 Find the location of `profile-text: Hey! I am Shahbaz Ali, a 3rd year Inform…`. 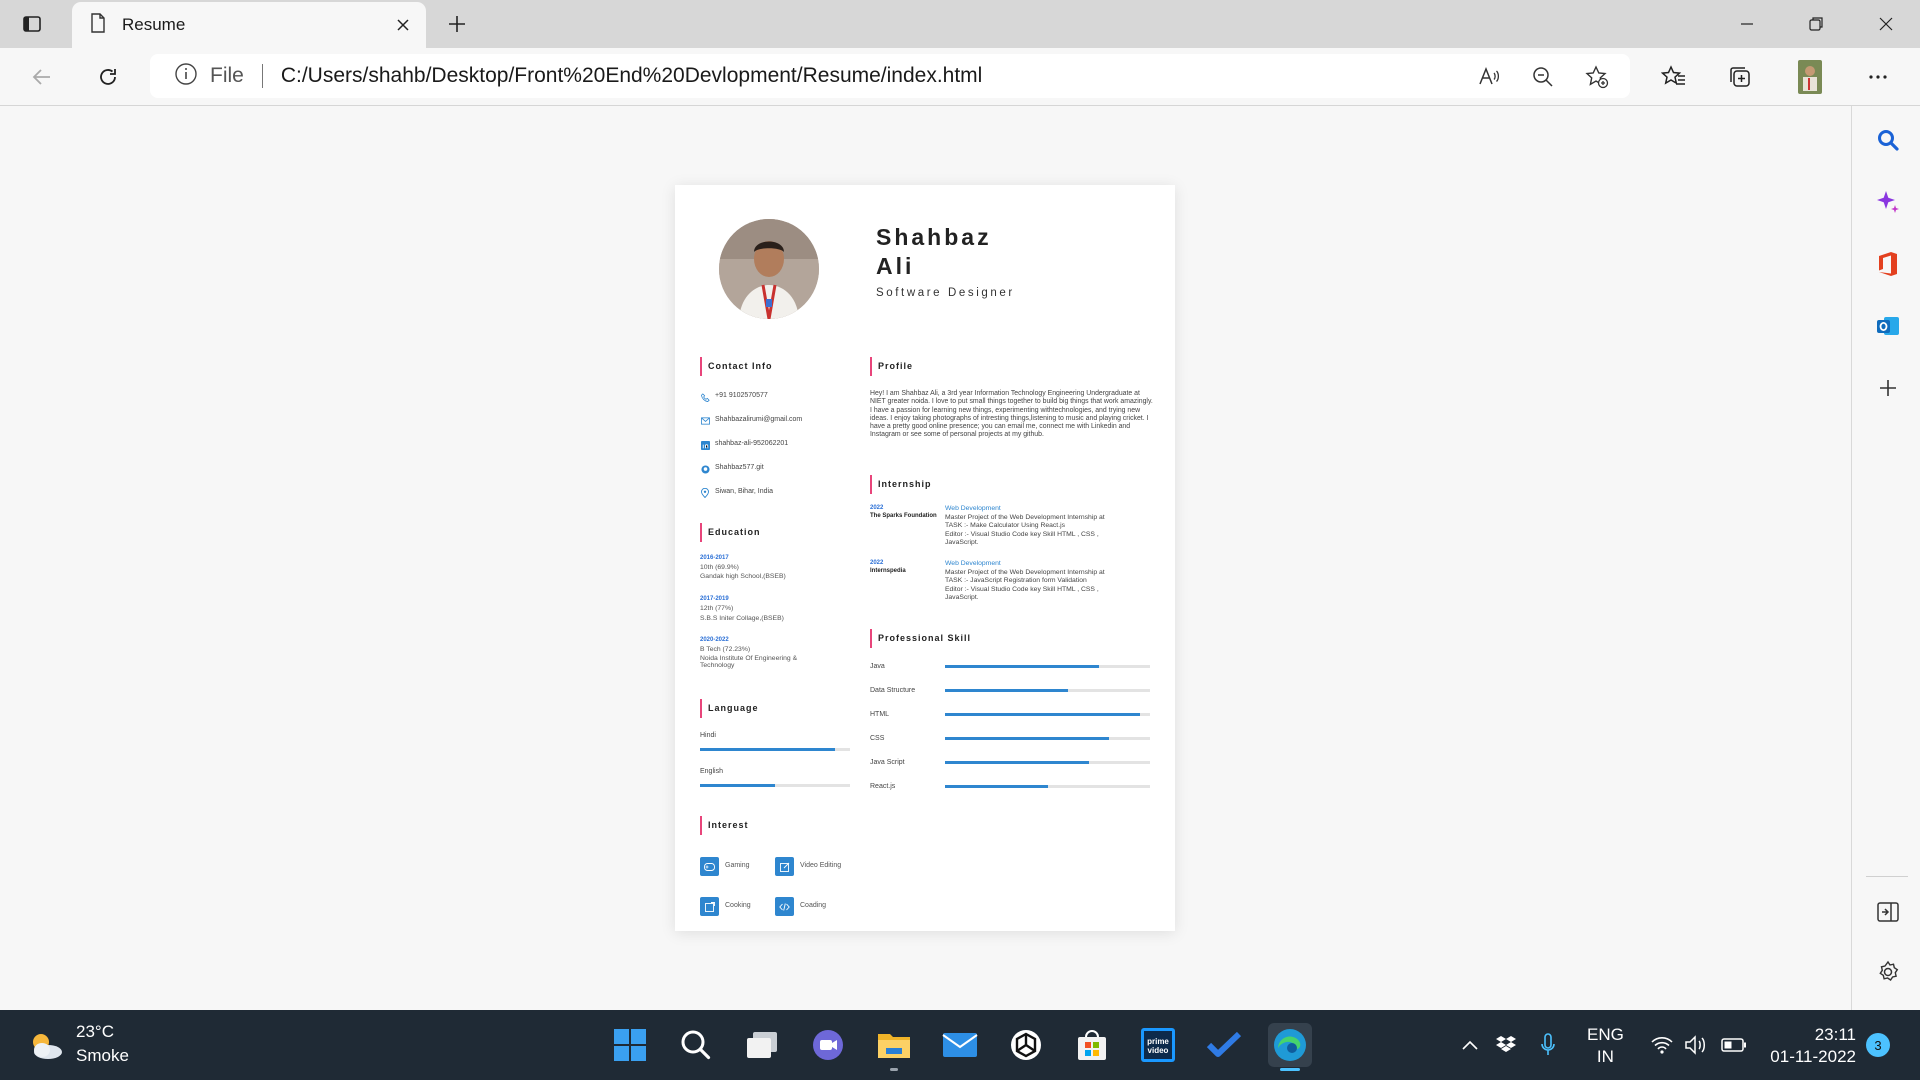

profile-text: Hey! I am Shahbaz Ali, a 3rd year Inform… is located at coordinates (1011, 414).